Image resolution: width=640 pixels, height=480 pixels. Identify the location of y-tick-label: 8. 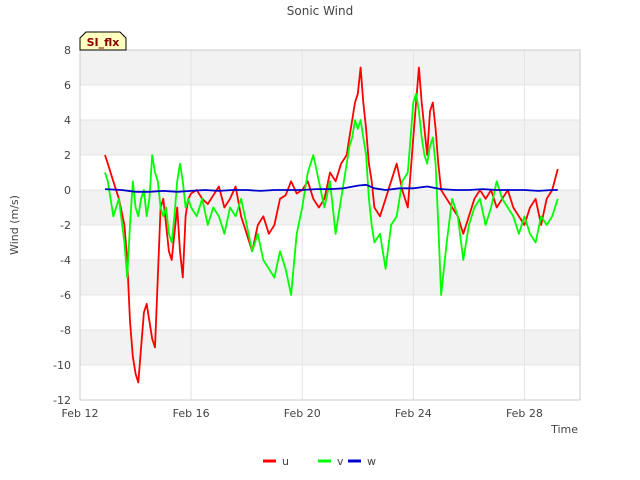
(67, 50).